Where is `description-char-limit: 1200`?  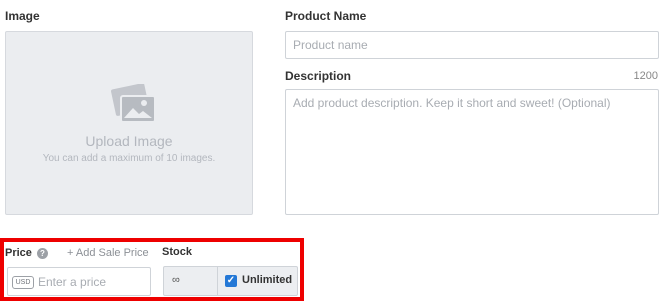 description-char-limit: 1200 is located at coordinates (645, 76).